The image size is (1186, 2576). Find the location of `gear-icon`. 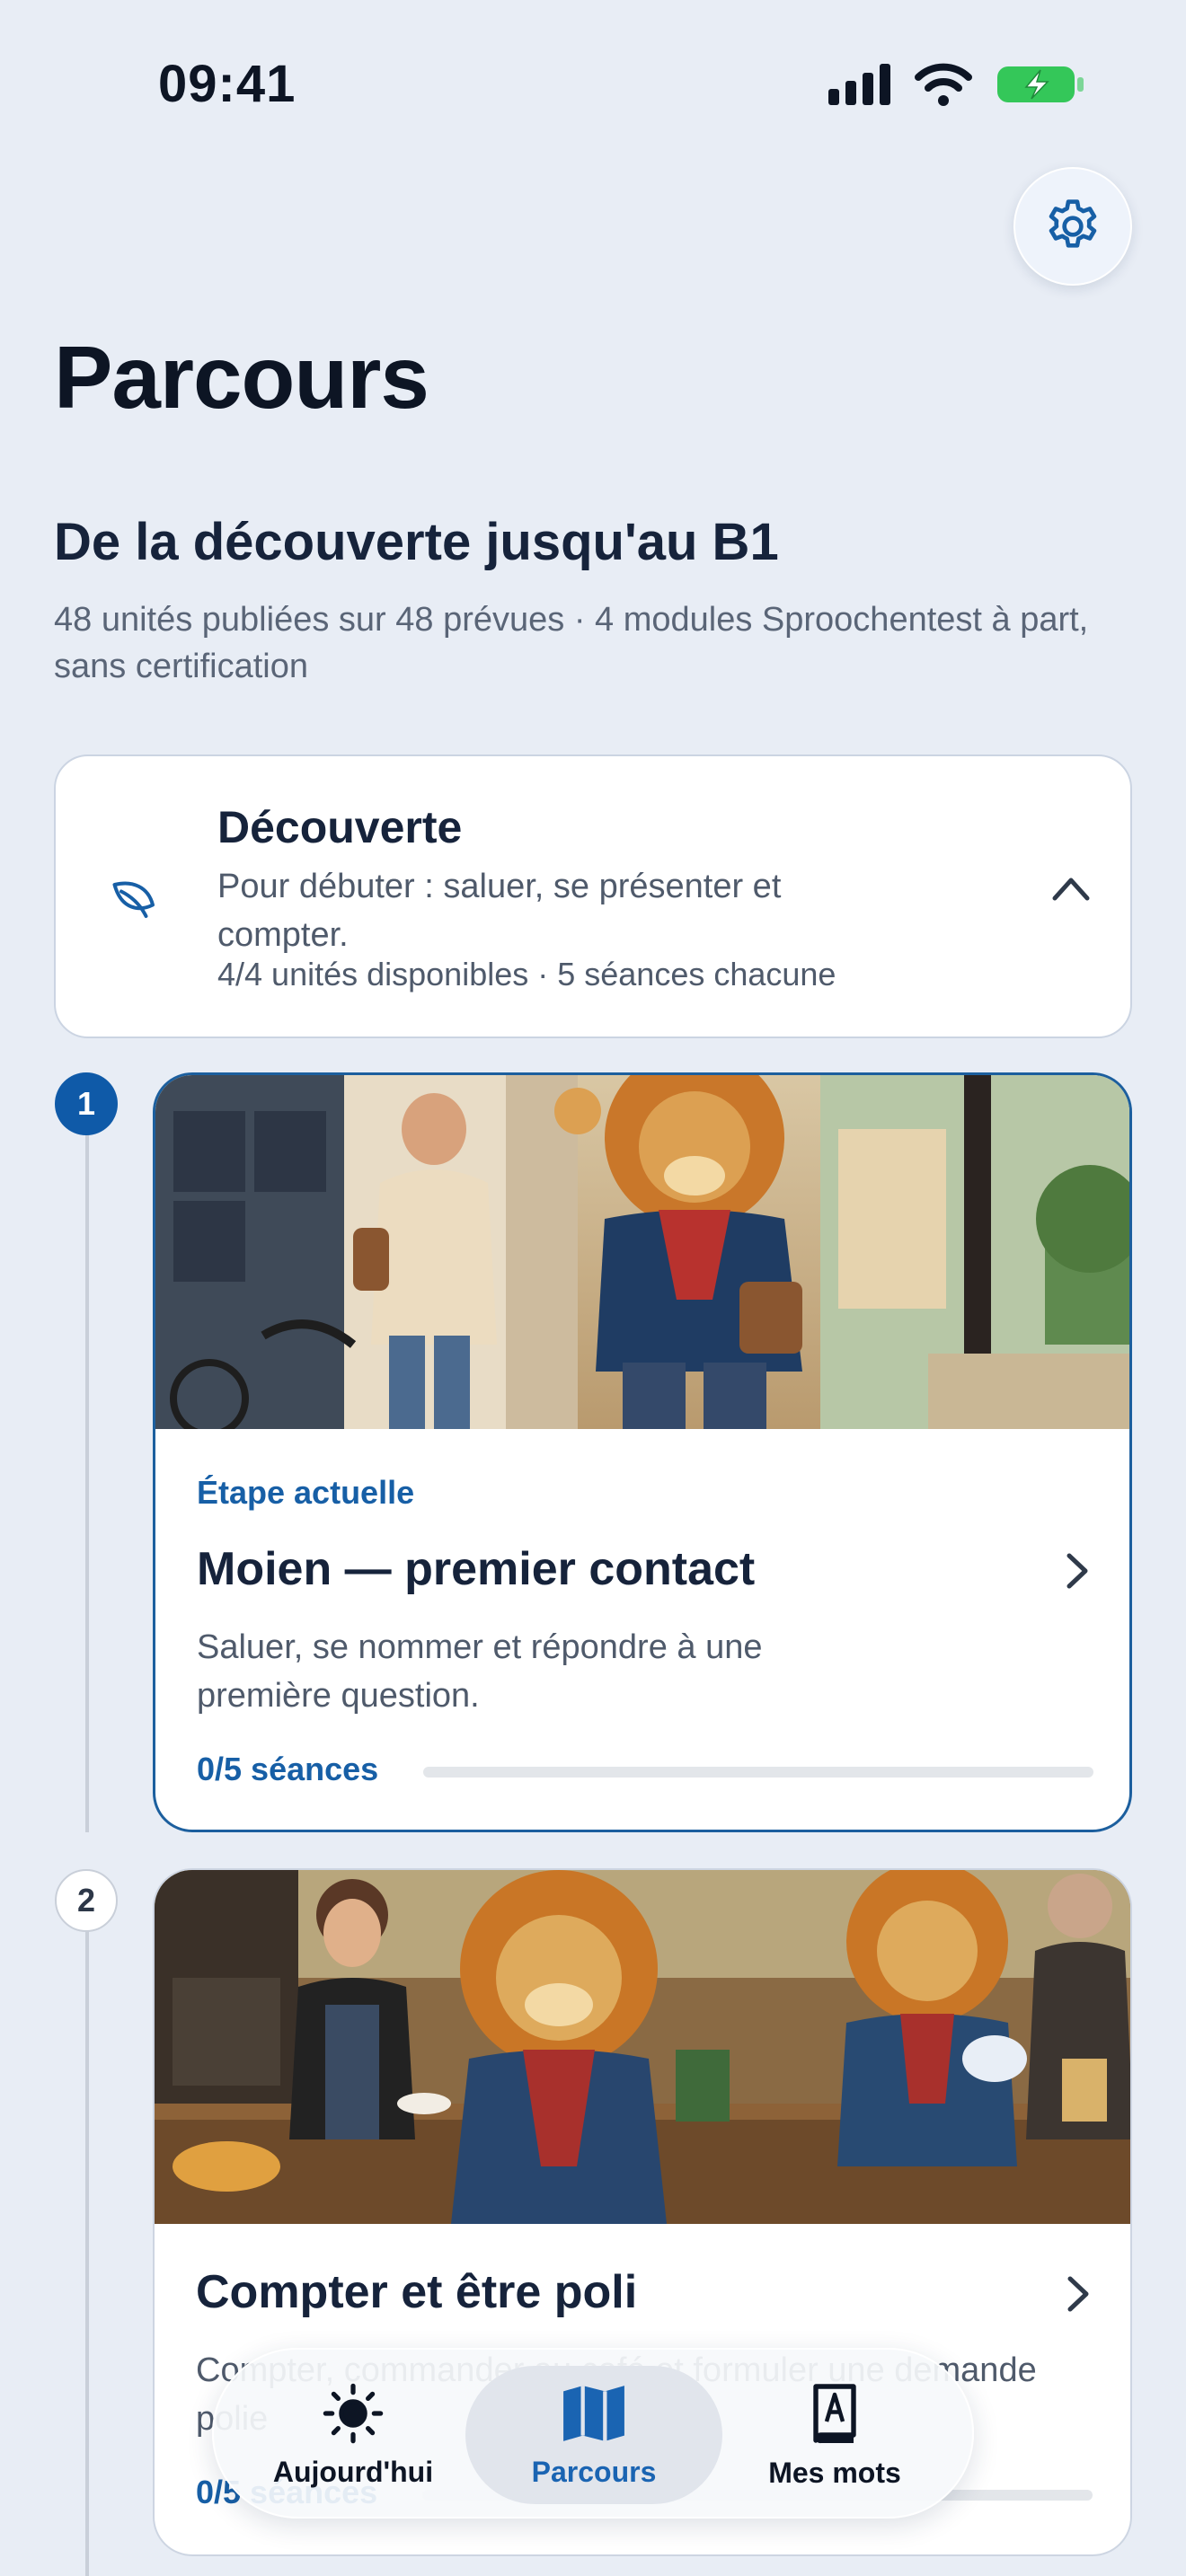

gear-icon is located at coordinates (1073, 223).